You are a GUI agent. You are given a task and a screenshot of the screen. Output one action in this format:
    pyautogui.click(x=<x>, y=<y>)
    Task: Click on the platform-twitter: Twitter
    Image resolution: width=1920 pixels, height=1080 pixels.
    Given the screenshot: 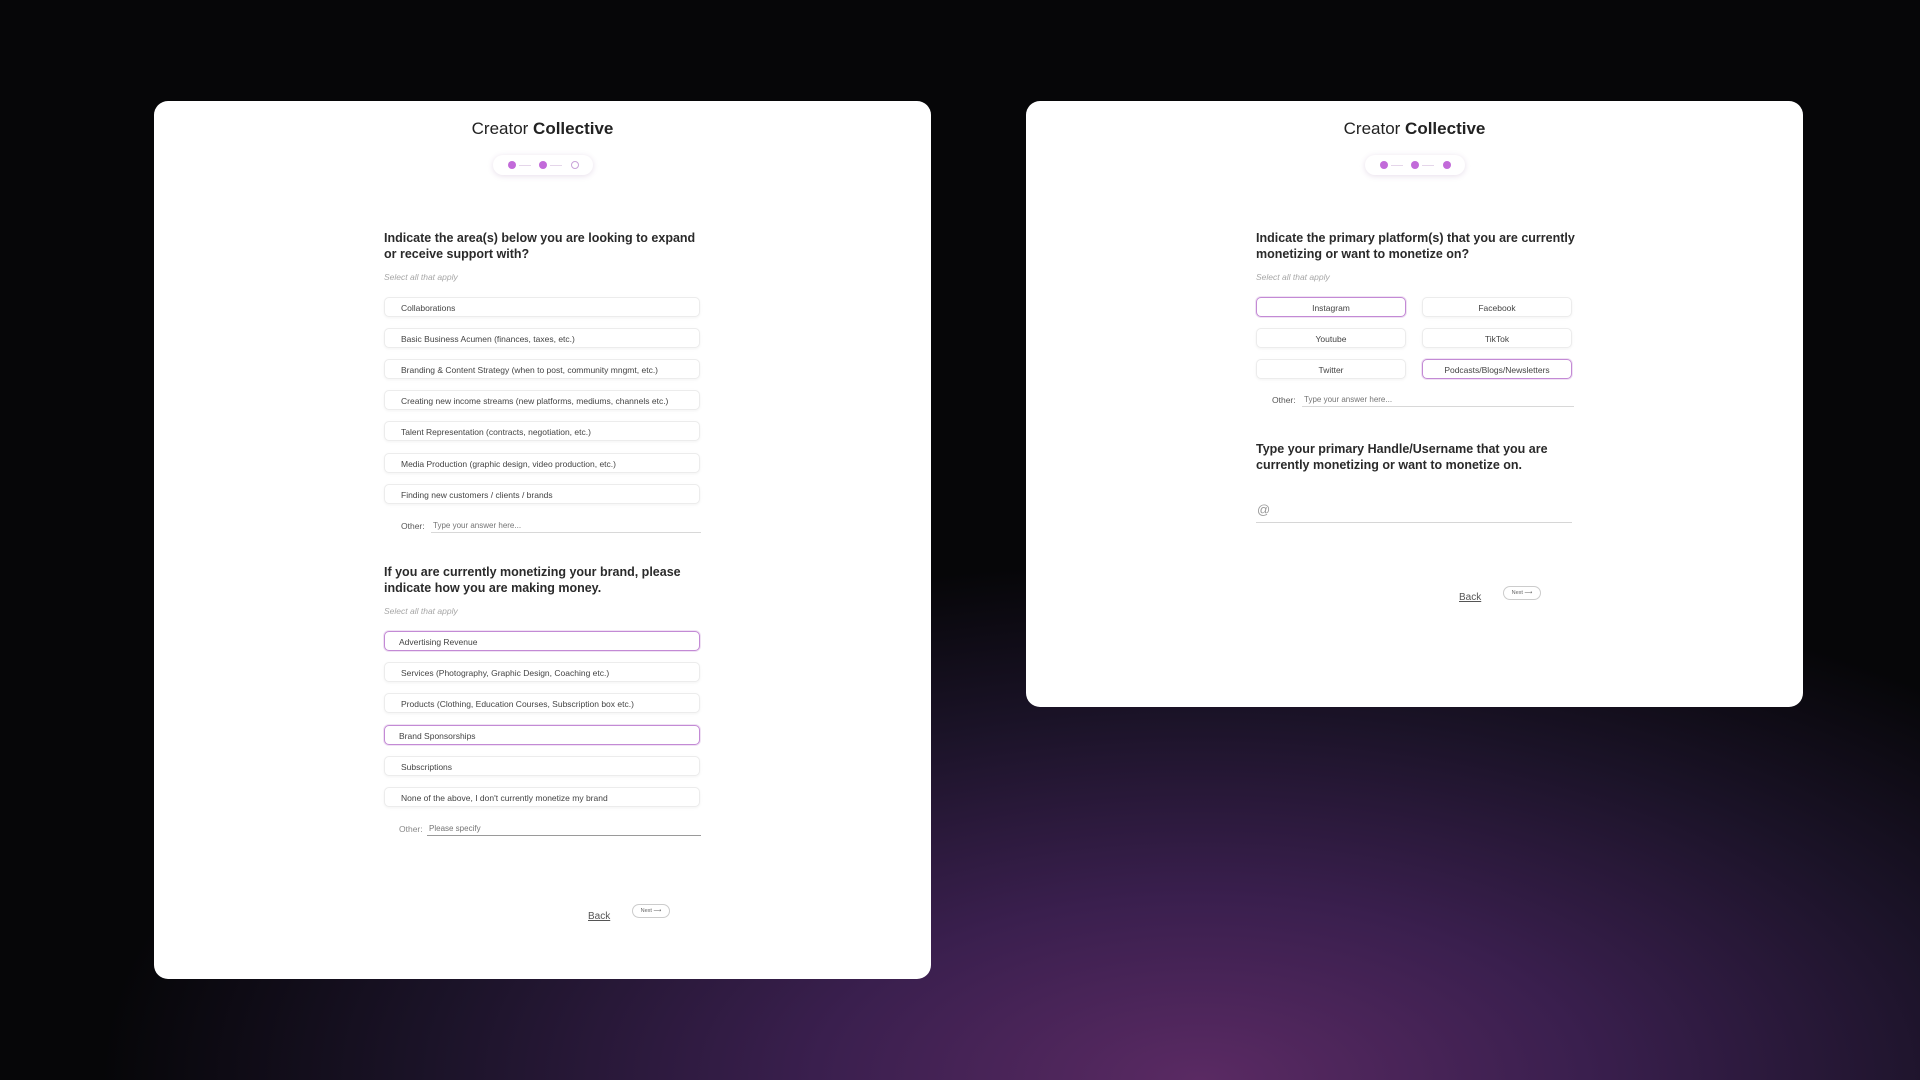 What is the action you would take?
    pyautogui.click(x=1331, y=369)
    